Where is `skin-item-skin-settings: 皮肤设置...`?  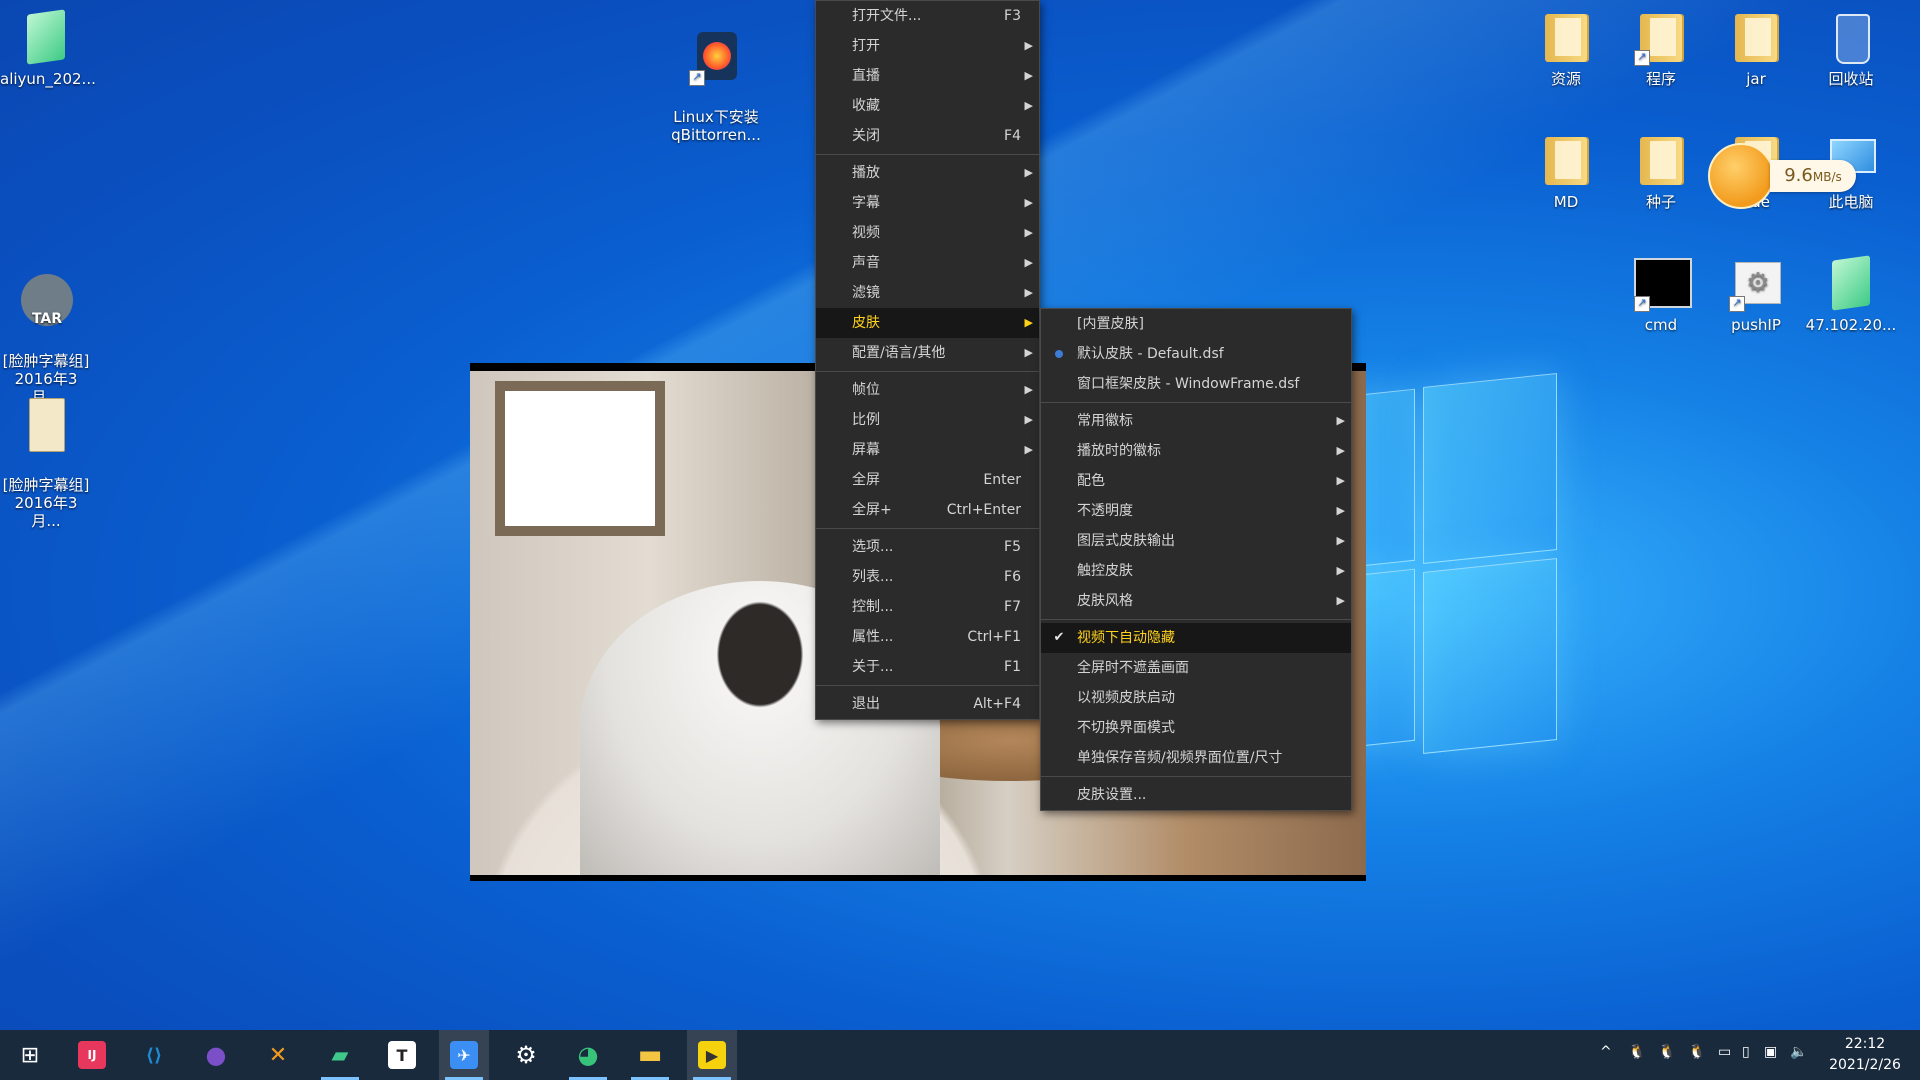 skin-item-skin-settings: 皮肤设置... is located at coordinates (1196, 795).